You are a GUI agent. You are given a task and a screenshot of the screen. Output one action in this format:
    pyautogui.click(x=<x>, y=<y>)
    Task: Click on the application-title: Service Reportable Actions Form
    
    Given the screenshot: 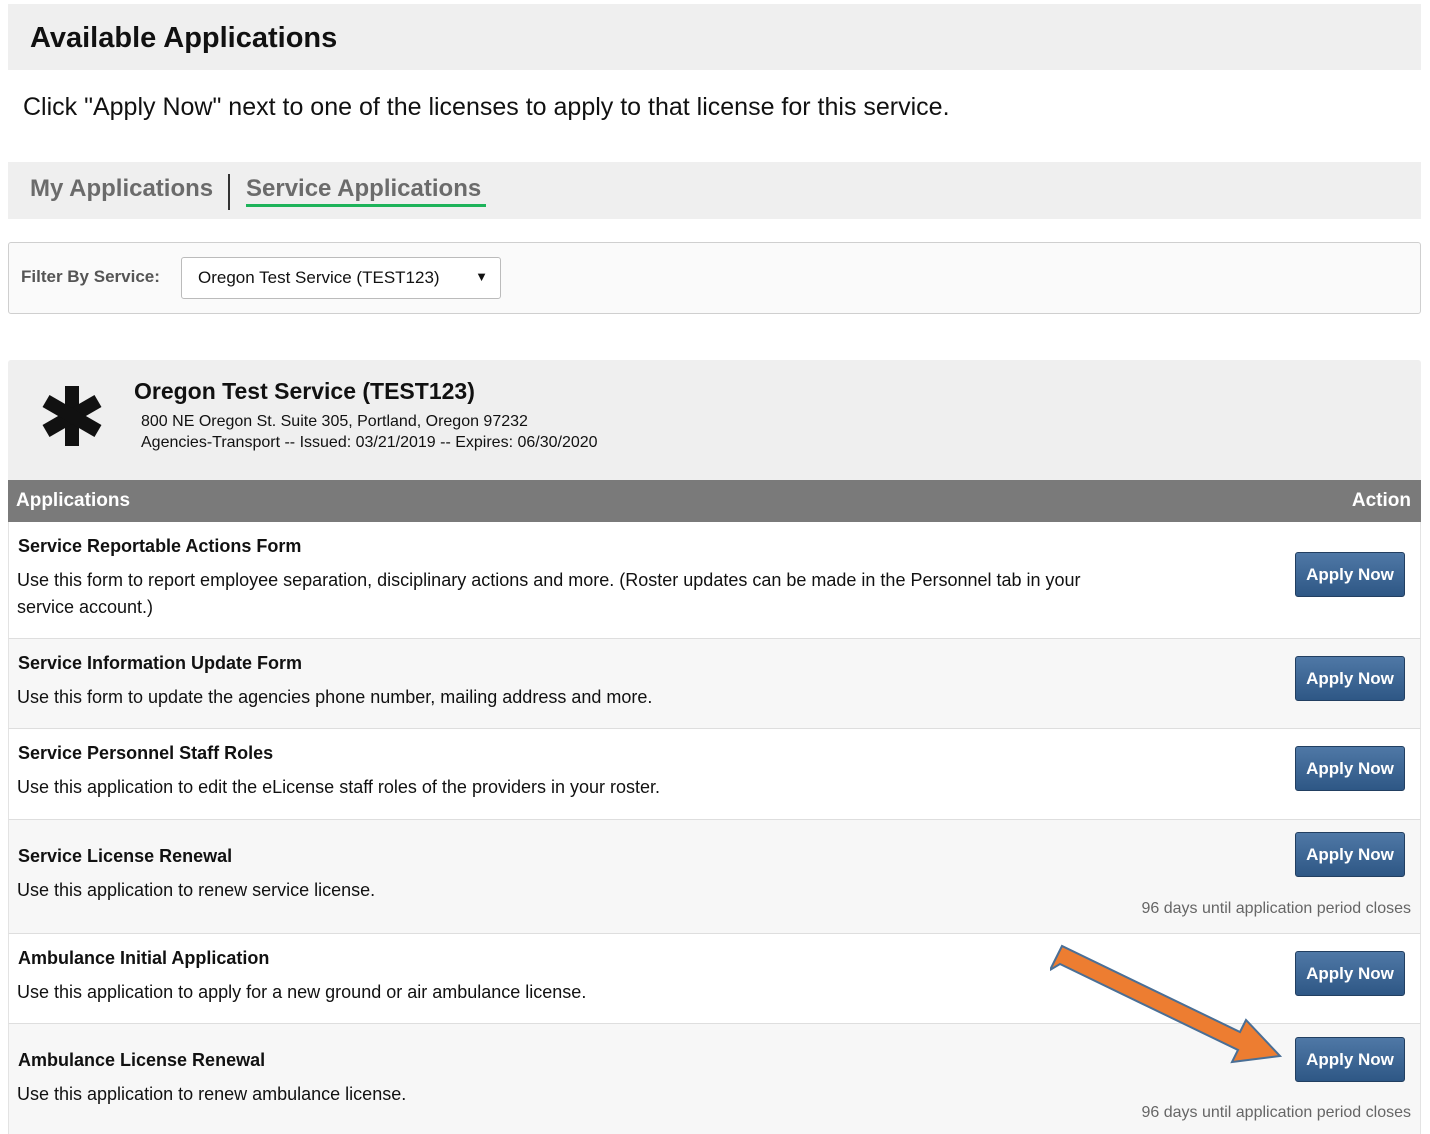 What is the action you would take?
    pyautogui.click(x=160, y=546)
    